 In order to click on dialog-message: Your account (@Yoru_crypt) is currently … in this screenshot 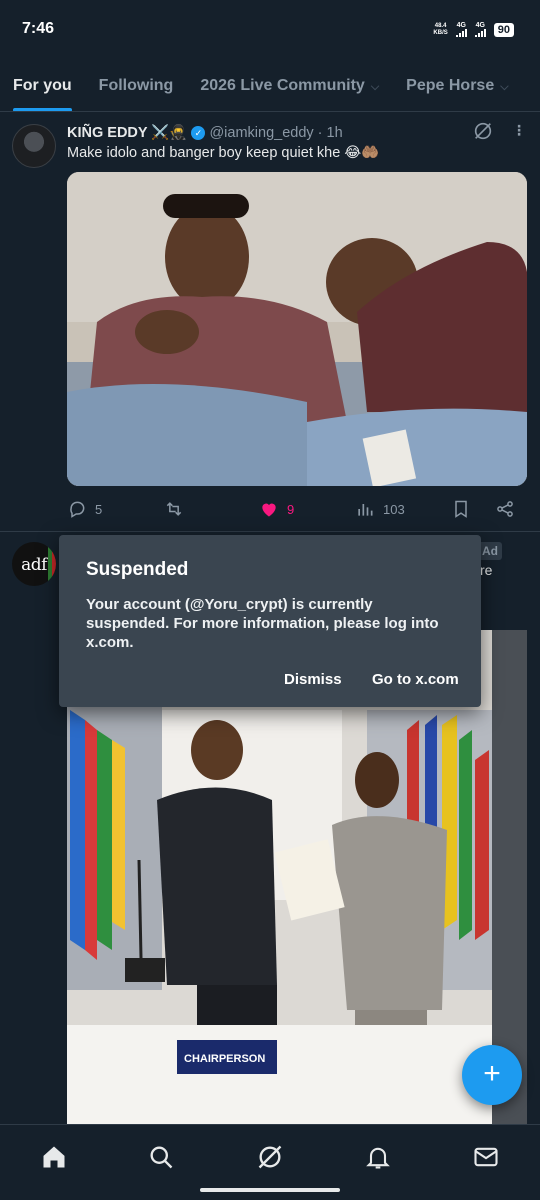, I will do `click(262, 623)`.